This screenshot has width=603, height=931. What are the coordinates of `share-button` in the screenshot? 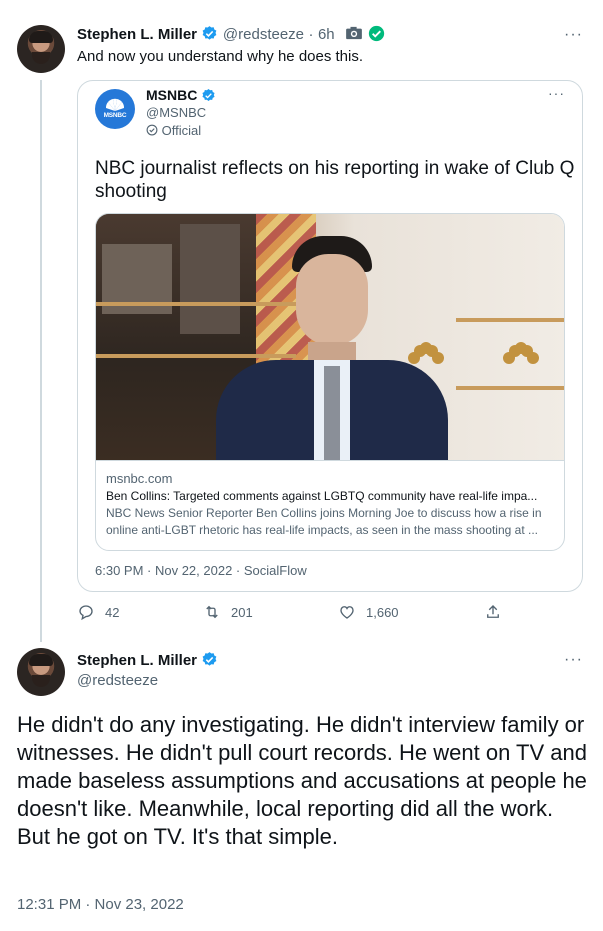 It's located at (493, 612).